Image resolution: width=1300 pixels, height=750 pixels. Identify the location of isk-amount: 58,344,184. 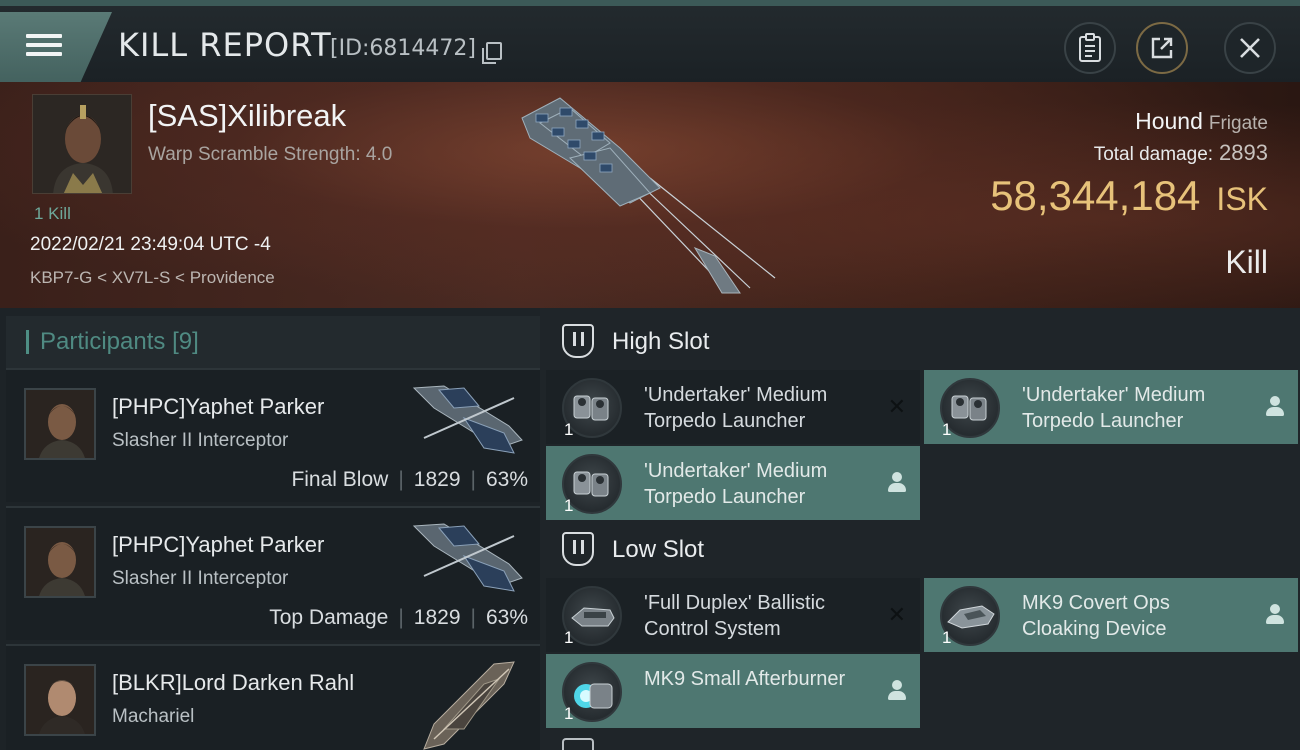
(1095, 195).